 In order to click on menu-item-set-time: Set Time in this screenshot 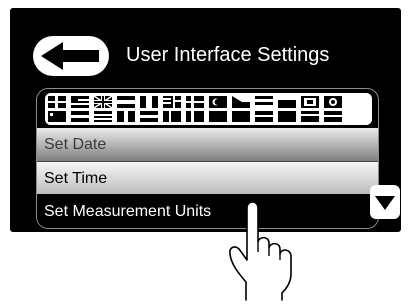, I will do `click(207, 177)`.